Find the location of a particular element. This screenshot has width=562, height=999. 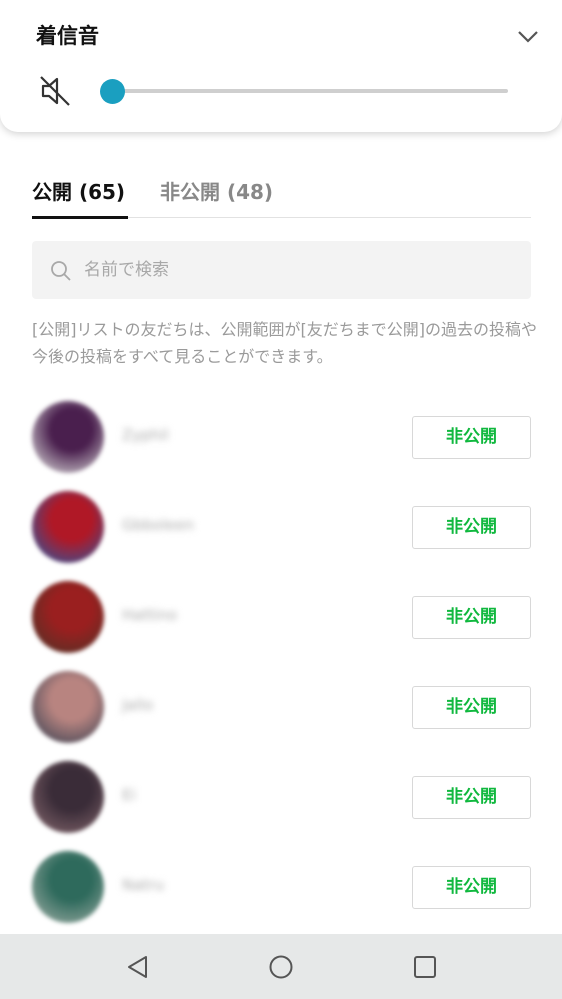

active-tab-indicator is located at coordinates (80, 217).